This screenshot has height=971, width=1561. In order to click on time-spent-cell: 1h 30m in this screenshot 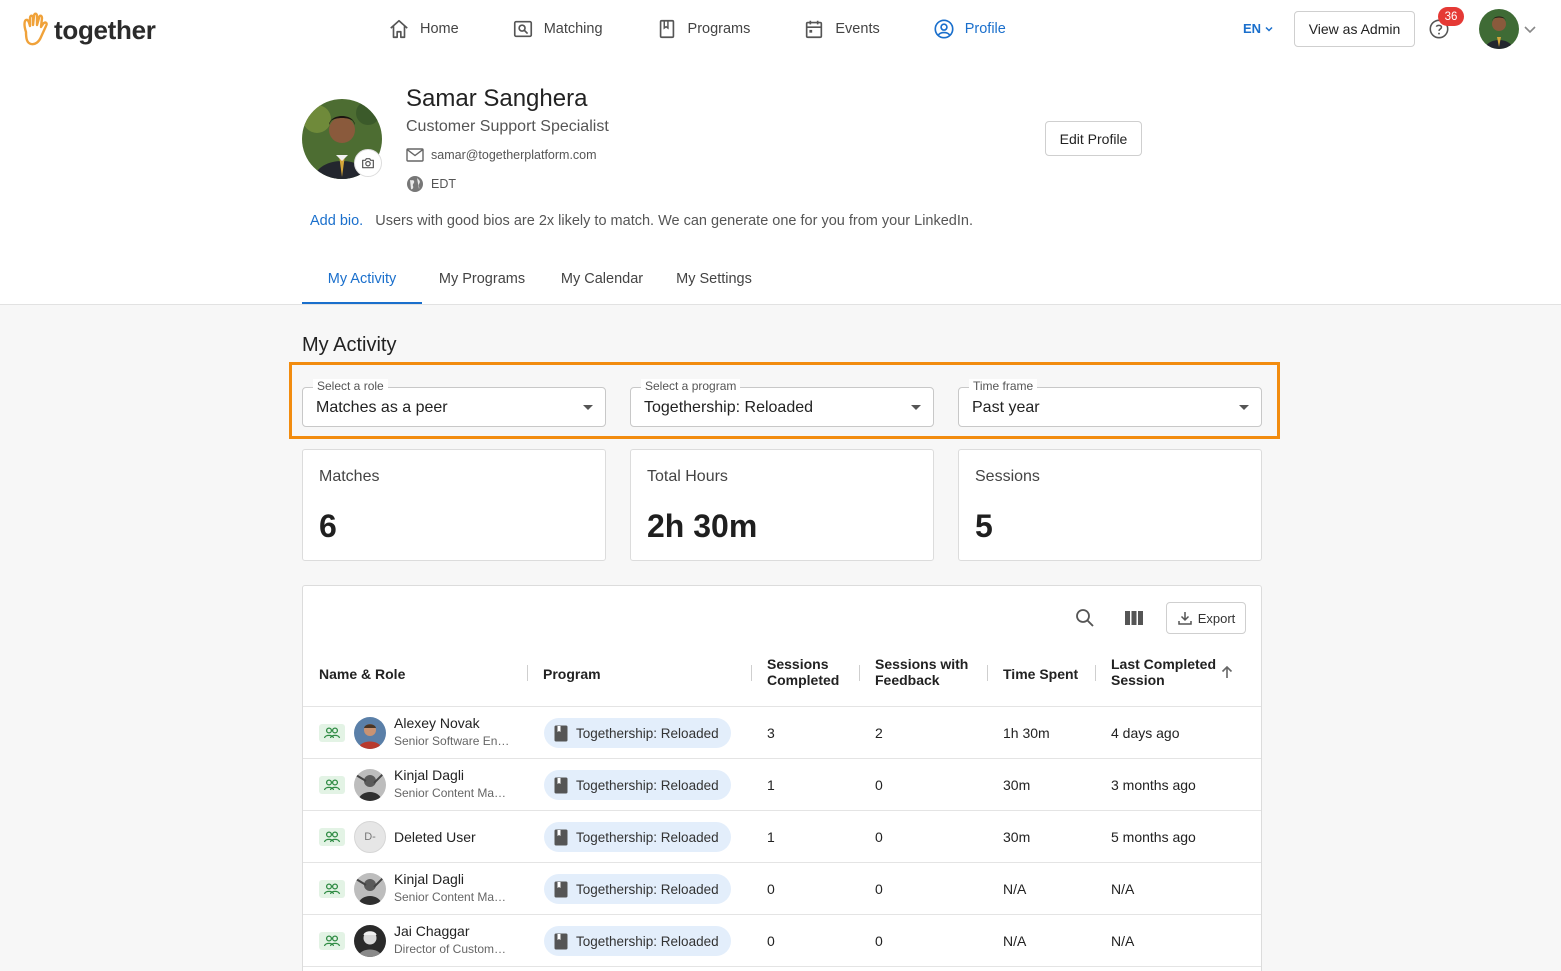, I will do `click(1026, 733)`.